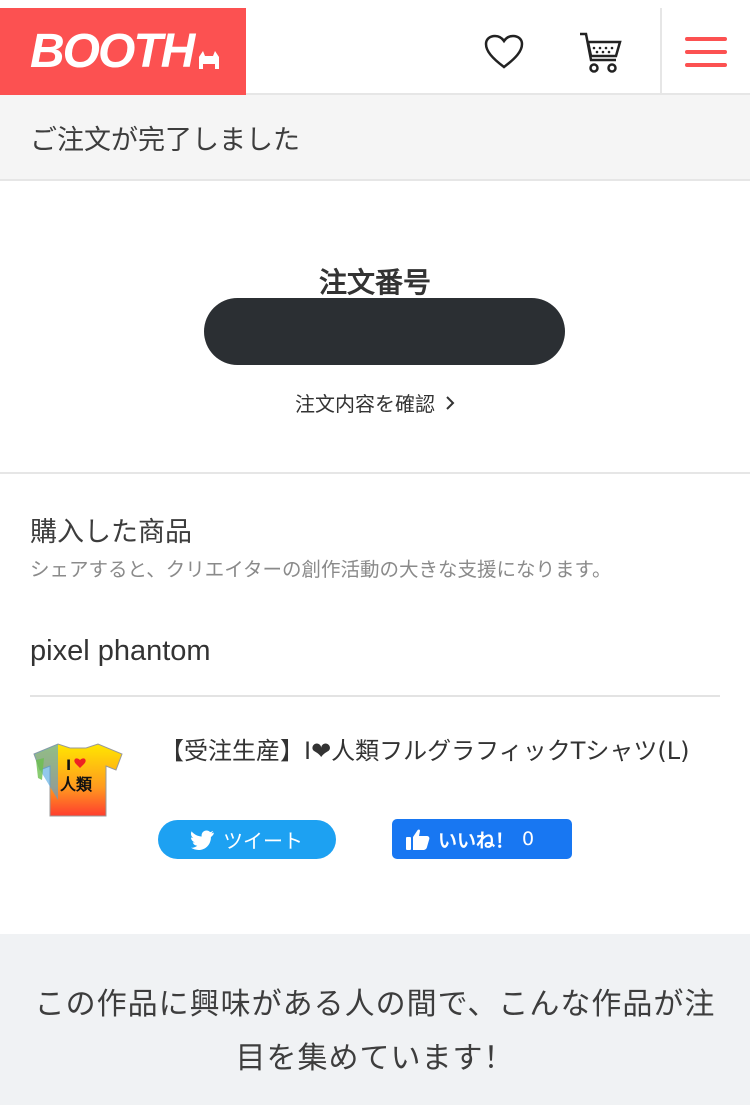 The width and height of the screenshot is (750, 1105). Describe the element at coordinates (375, 138) in the screenshot. I see `order-complete-banner: ご注文が完了しました` at that location.